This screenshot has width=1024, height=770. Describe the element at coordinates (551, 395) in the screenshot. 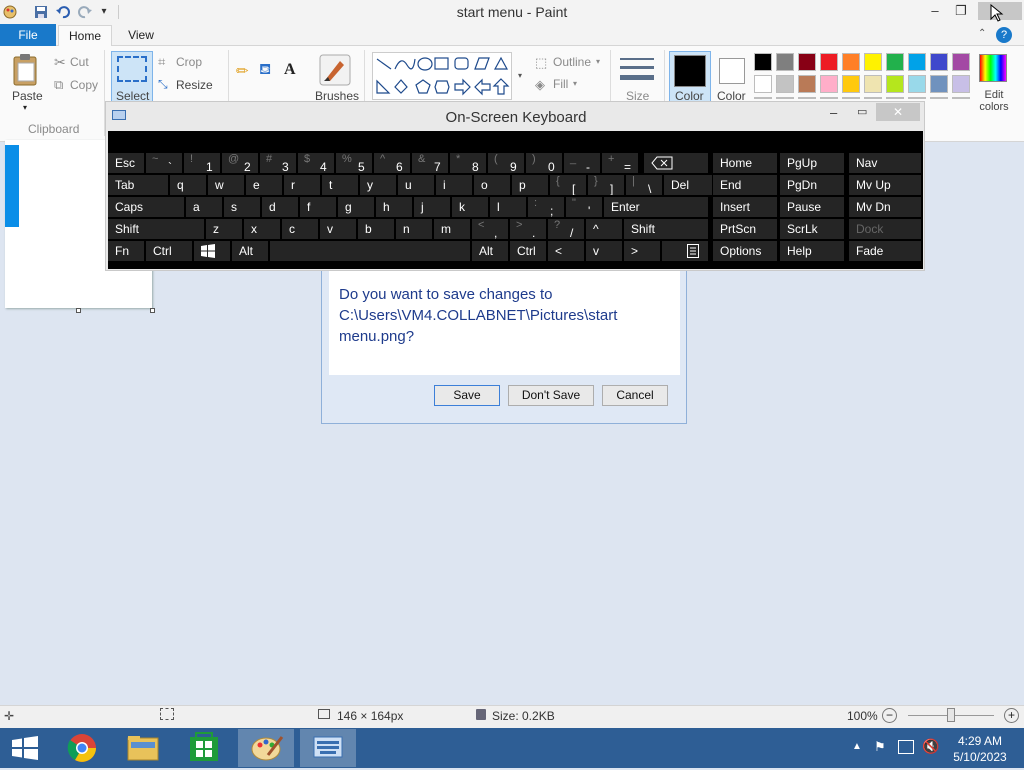

I see `dont-save-button: Don't Save` at that location.